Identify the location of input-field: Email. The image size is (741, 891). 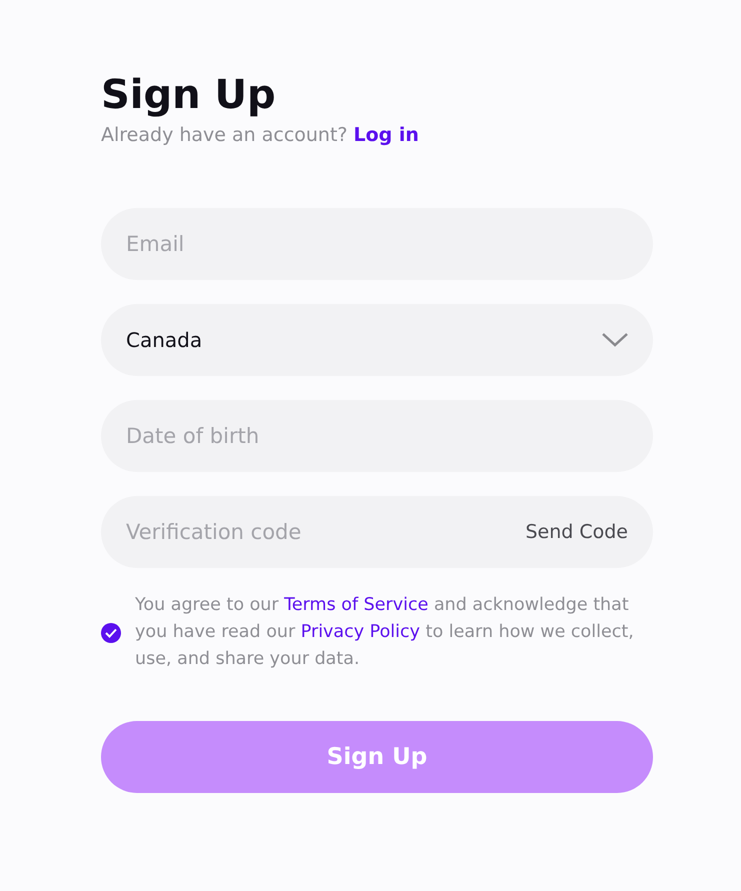
(377, 244).